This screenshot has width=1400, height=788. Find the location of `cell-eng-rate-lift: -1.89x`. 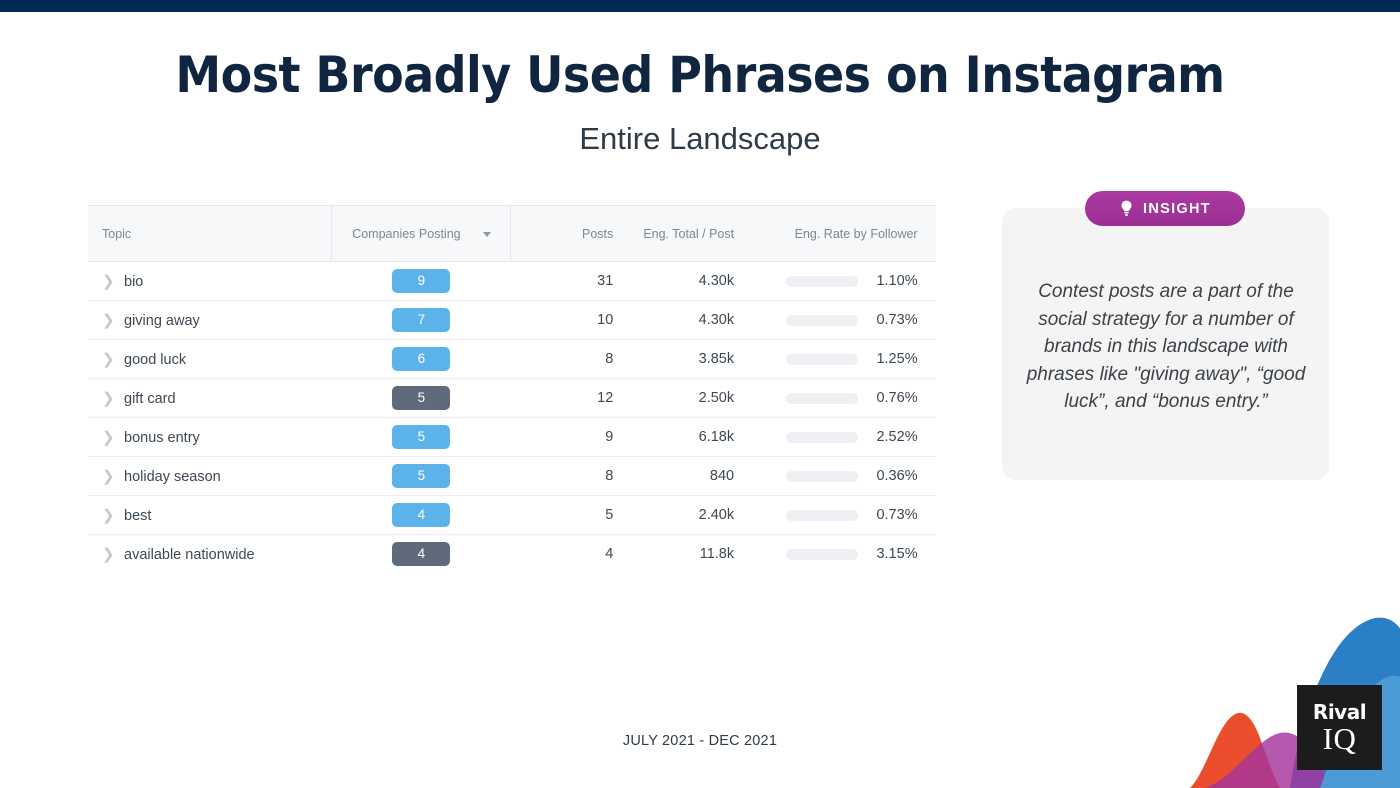

cell-eng-rate-lift: -1.89x is located at coordinates (933, 476).